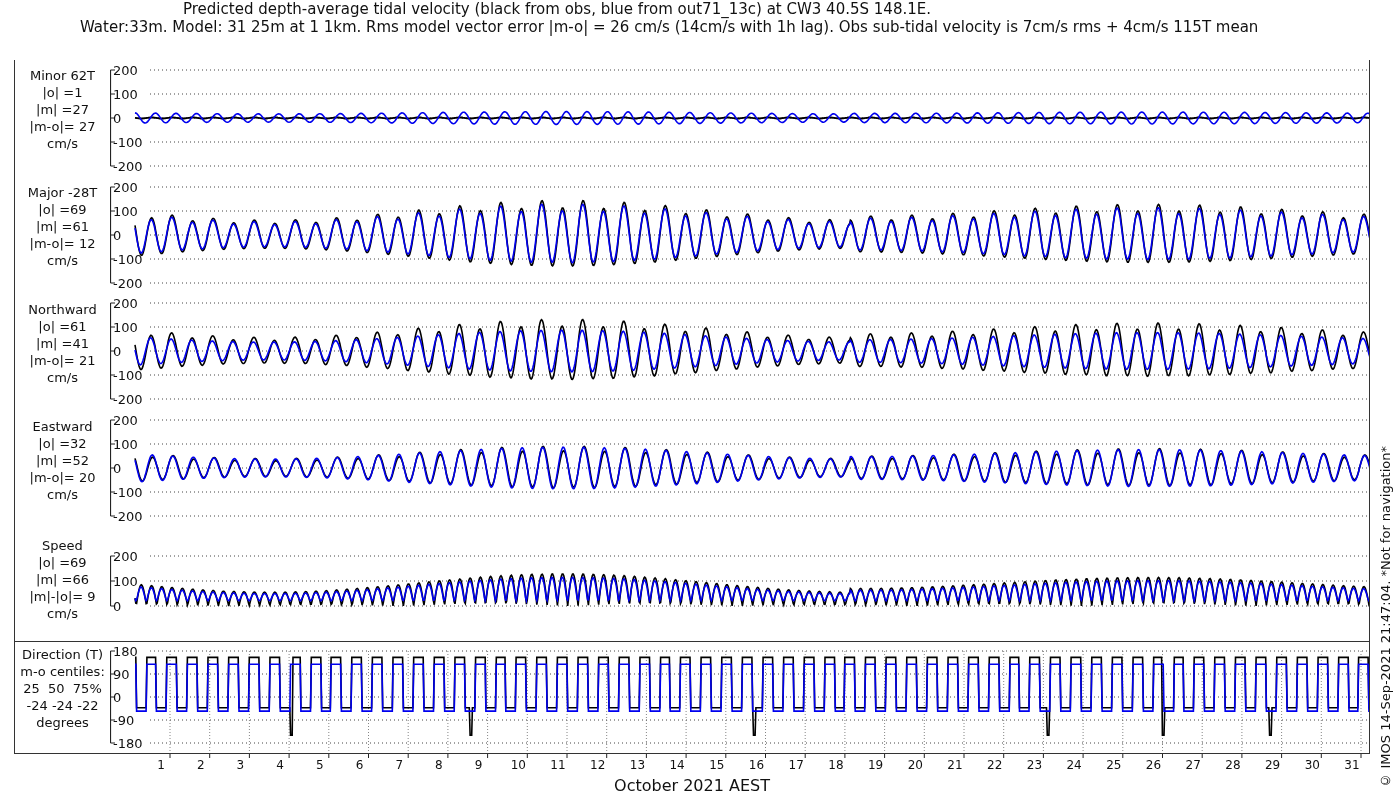 This screenshot has height=800, width=1400. Describe the element at coordinates (128, 743) in the screenshot. I see `y-tick-label: -180` at that location.